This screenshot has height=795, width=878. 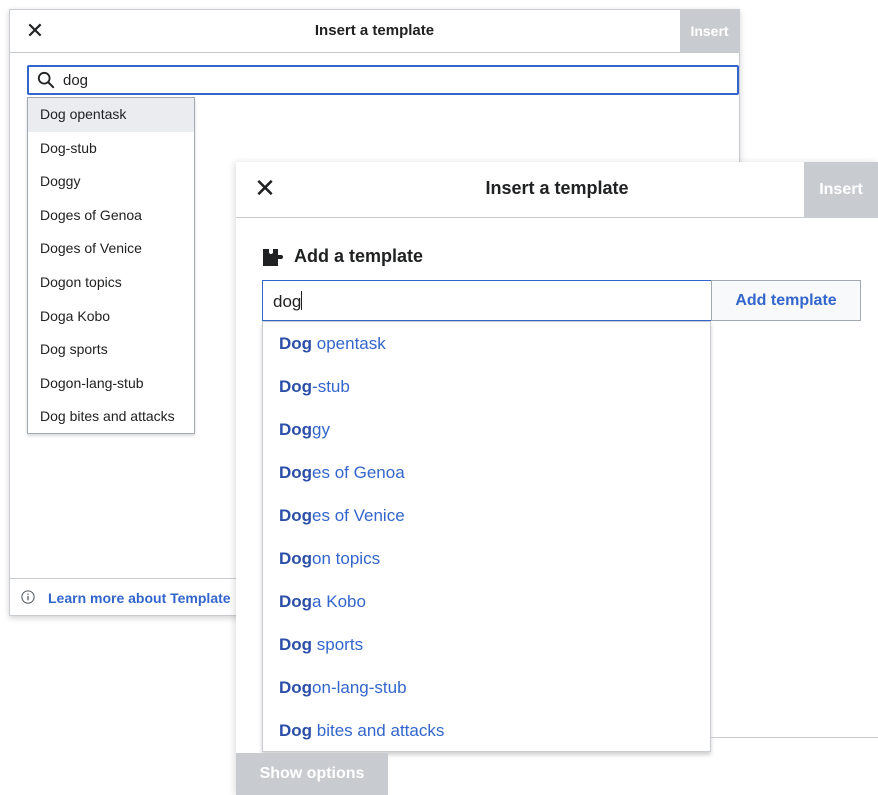 What do you see at coordinates (486, 343) in the screenshot?
I see `result-item: Dog opentask` at bounding box center [486, 343].